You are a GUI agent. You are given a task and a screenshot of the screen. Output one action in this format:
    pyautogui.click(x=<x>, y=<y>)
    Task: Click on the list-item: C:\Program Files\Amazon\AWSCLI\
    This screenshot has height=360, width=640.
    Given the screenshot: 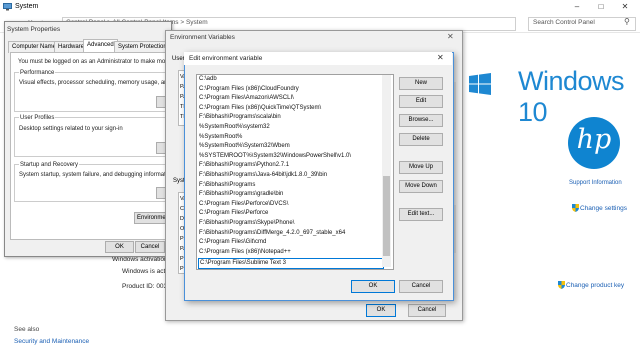 What is the action you would take?
    pyautogui.click(x=246, y=98)
    